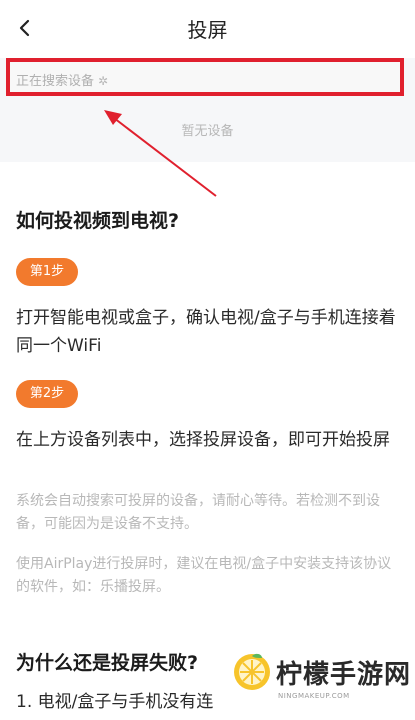 This screenshot has width=415, height=720. Describe the element at coordinates (198, 512) in the screenshot. I see `search-tip-note: 系统会自动搜索可投屏的设备，请耐心等待。若检测不到设备，可能因为是设备不支持。` at that location.